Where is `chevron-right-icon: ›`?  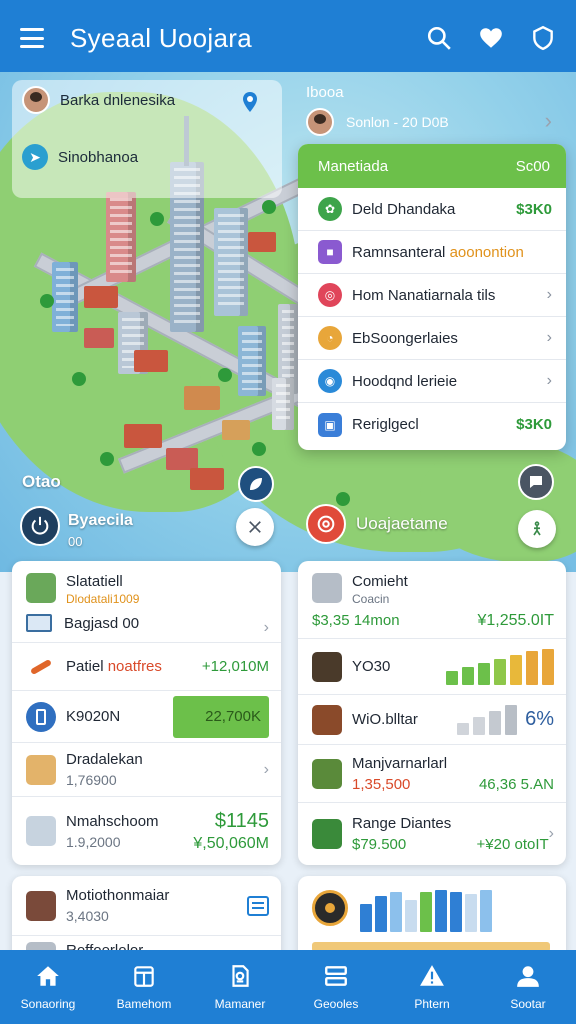
chevron-right-icon: › is located at coordinates (548, 120).